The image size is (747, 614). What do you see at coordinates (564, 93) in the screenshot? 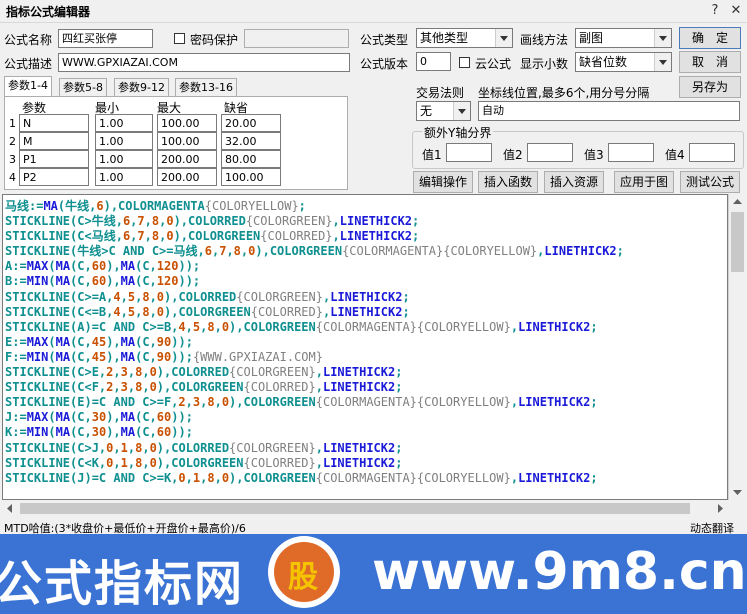
I see `coord-lines-label: 坐标线位置,最多6个,用分号分隔` at bounding box center [564, 93].